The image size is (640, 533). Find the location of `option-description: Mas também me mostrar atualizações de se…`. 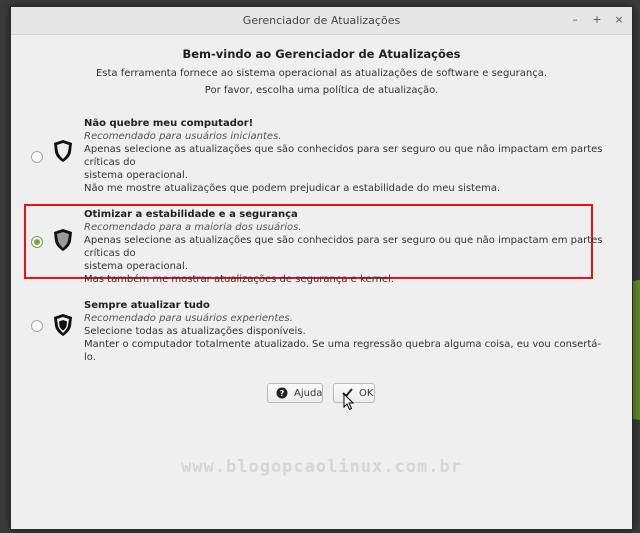

option-description: Mas também me mostrar atualizações de se… is located at coordinates (239, 279).